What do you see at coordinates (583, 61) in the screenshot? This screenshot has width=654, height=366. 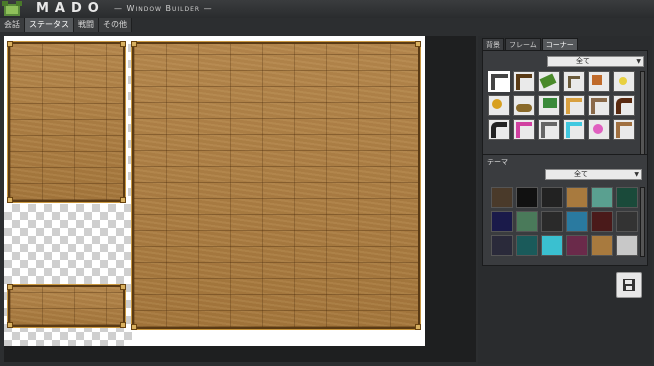 I see `corner-filter-value: 全て` at bounding box center [583, 61].